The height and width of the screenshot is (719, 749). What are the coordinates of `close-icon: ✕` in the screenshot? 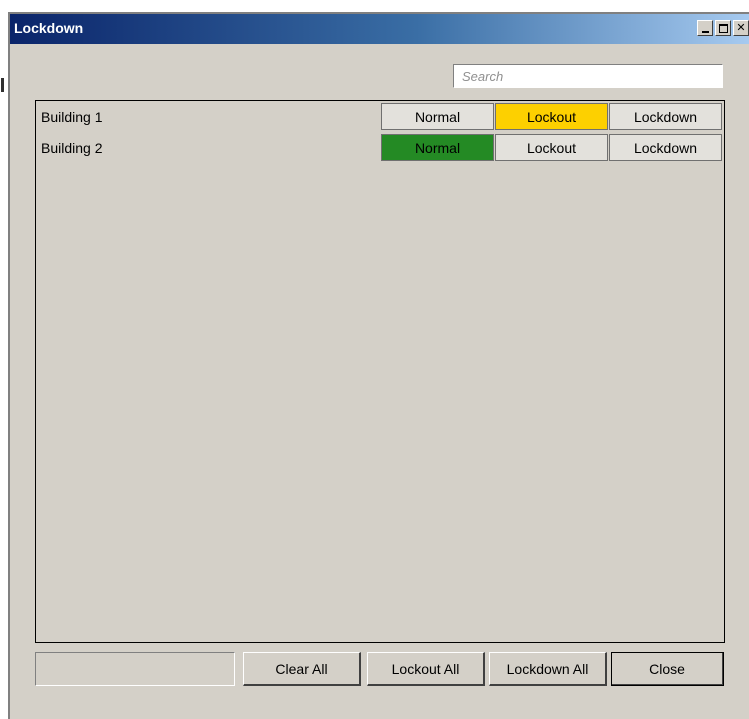 It's located at (741, 27).